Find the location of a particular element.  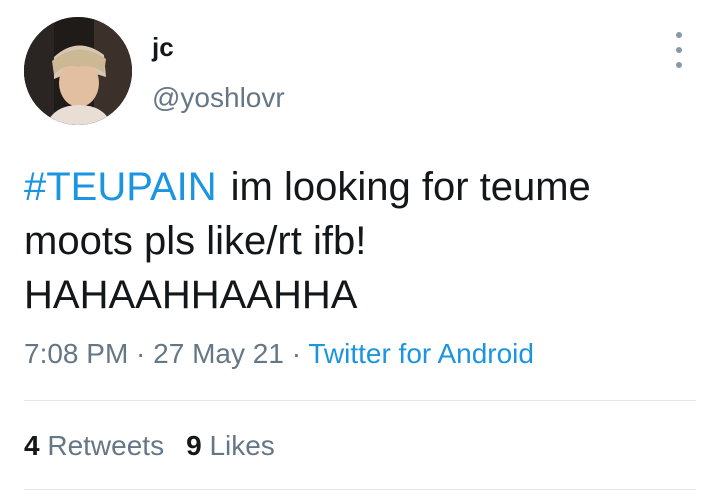

retweets-stat: 4 Retweets is located at coordinates (94, 445).